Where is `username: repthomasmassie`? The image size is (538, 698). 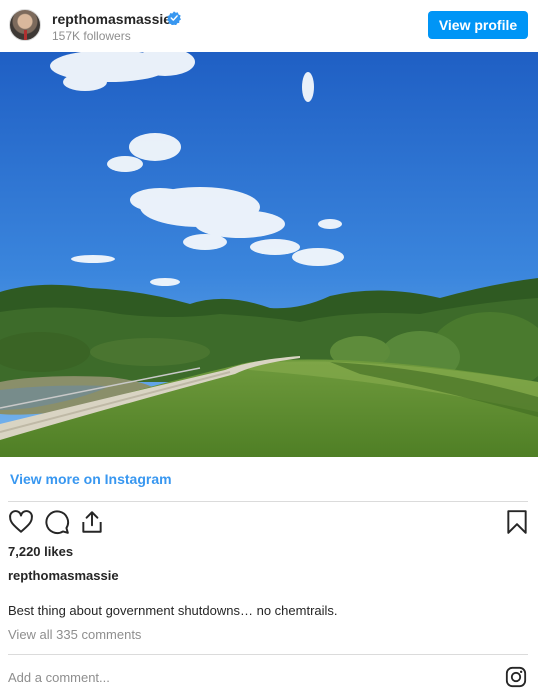
username: repthomasmassie is located at coordinates (111, 19).